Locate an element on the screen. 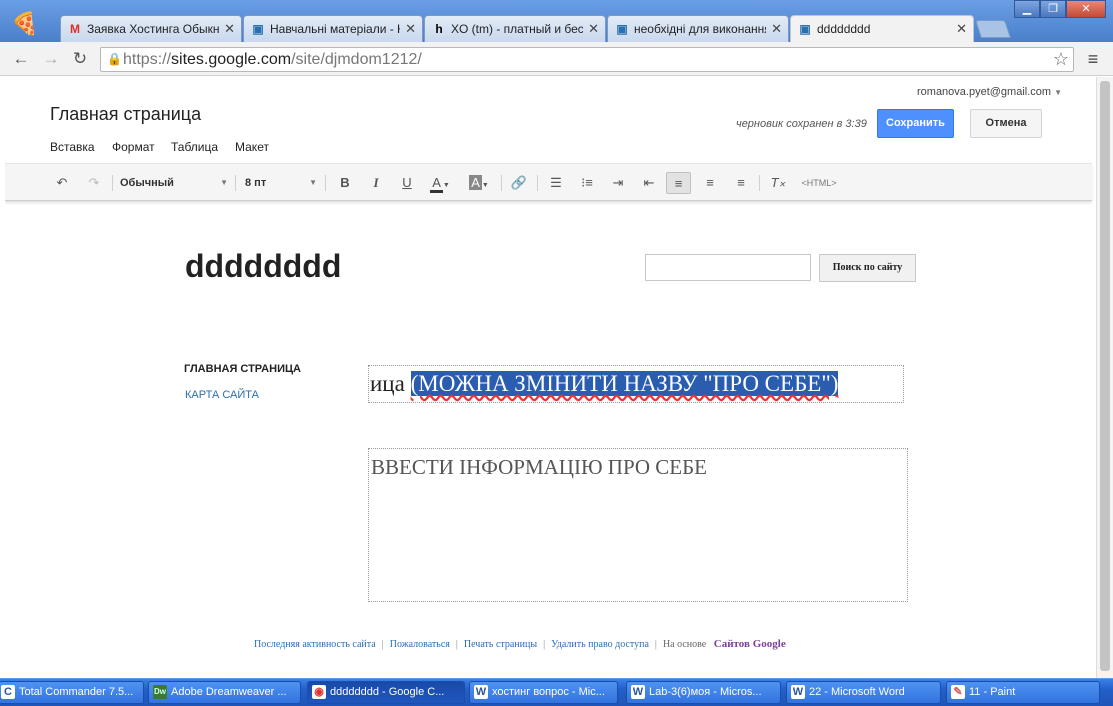 The height and width of the screenshot is (706, 1113). page-heading-editor: ица (МОЖНА ЗМІНИТИ НАЗВУ "ПРО СЕБЕ") is located at coordinates (636, 384).